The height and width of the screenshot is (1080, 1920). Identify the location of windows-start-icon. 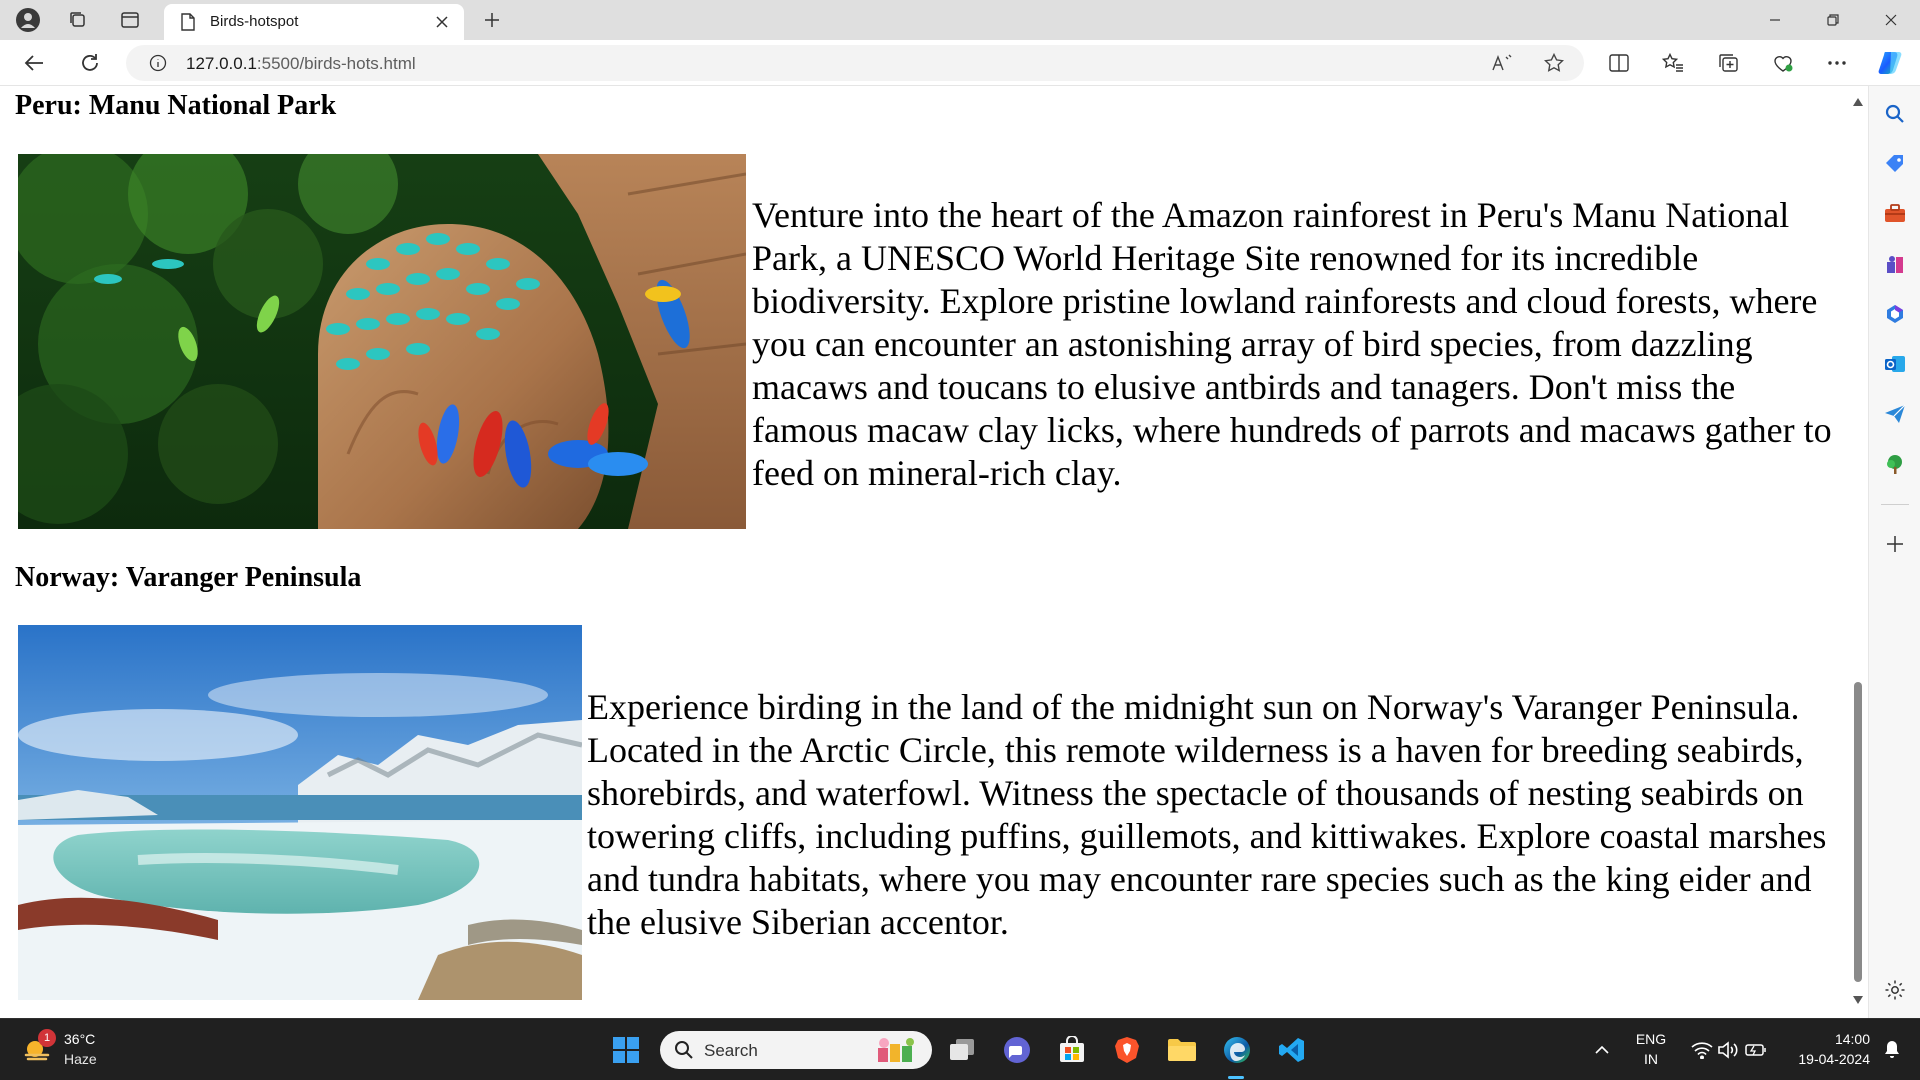
(626, 1050).